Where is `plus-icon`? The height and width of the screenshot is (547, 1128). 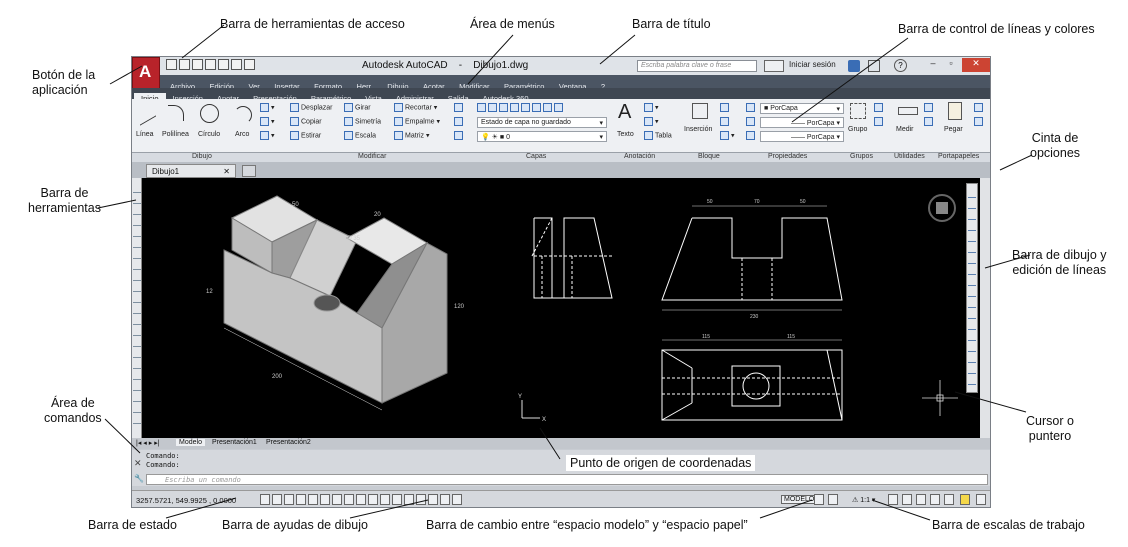
plus-icon is located at coordinates (457, 499).